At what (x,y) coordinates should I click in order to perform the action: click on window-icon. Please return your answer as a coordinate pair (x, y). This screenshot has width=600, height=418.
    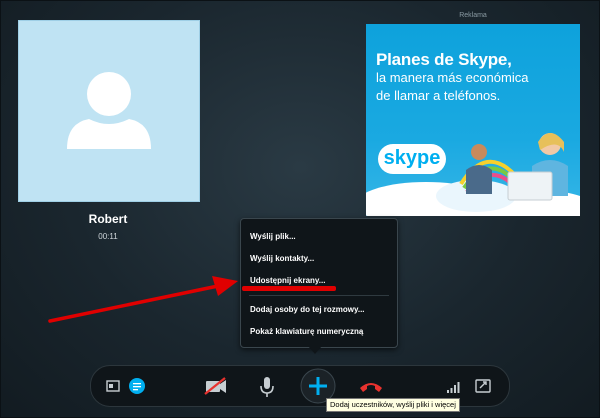
    Looking at the image, I should click on (113, 386).